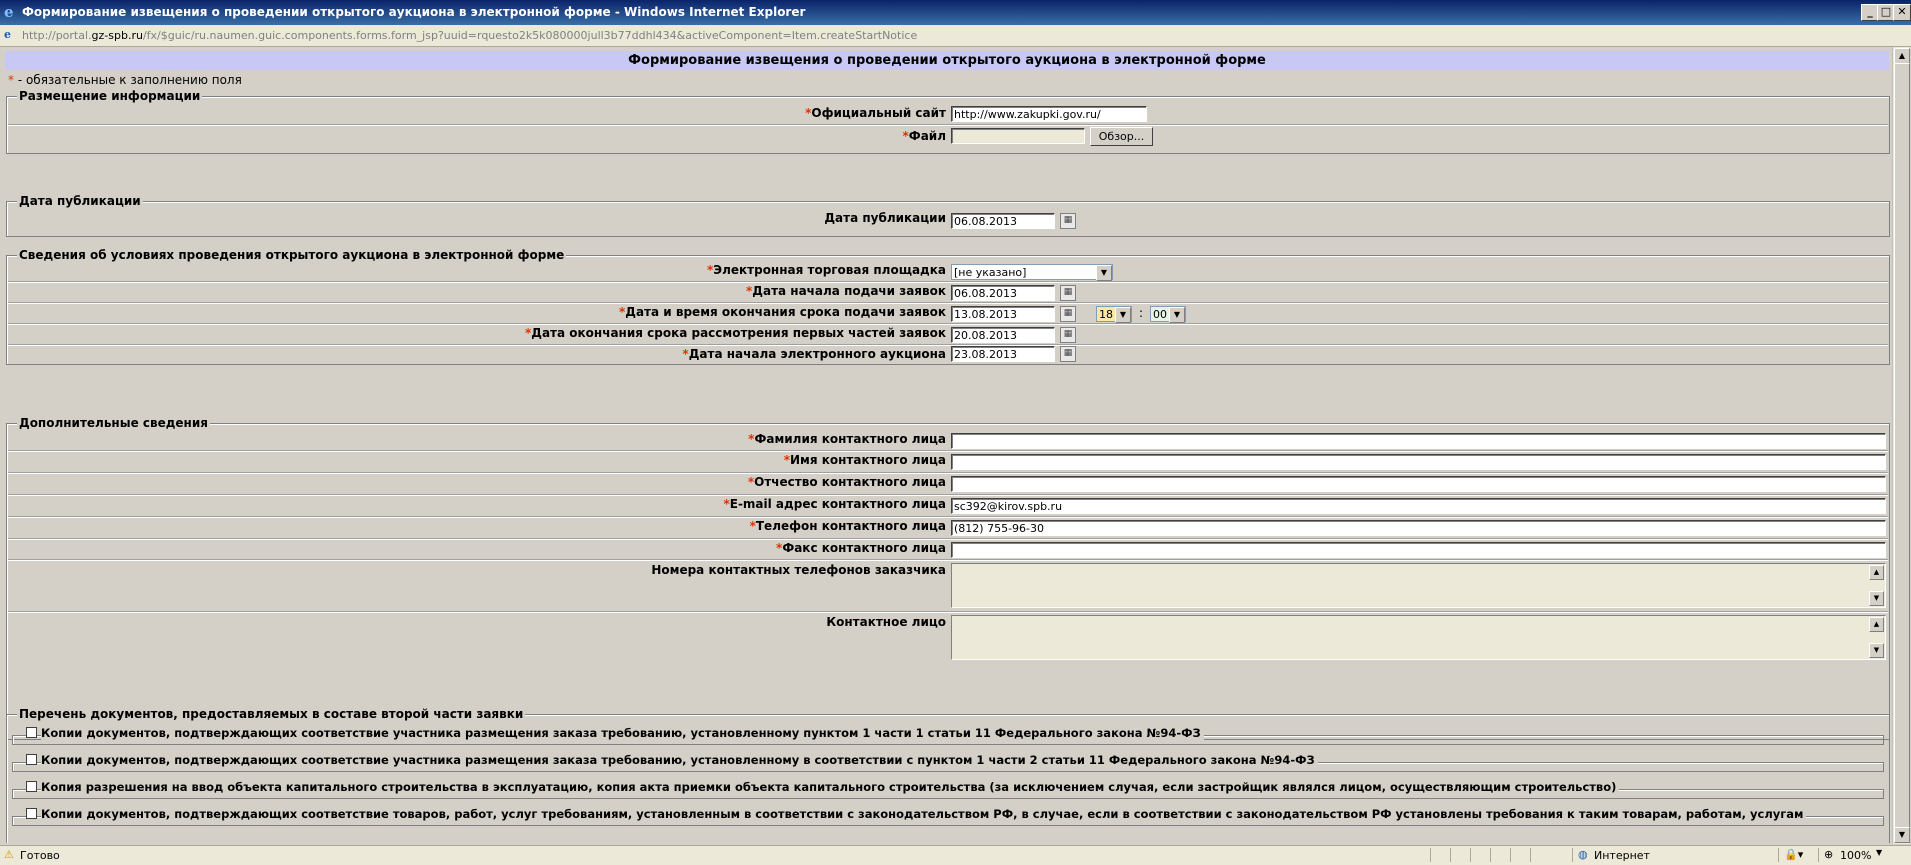 Image resolution: width=1911 pixels, height=865 pixels. What do you see at coordinates (885, 218) in the screenshot?
I see `publication-date-label: Дата публикации` at bounding box center [885, 218].